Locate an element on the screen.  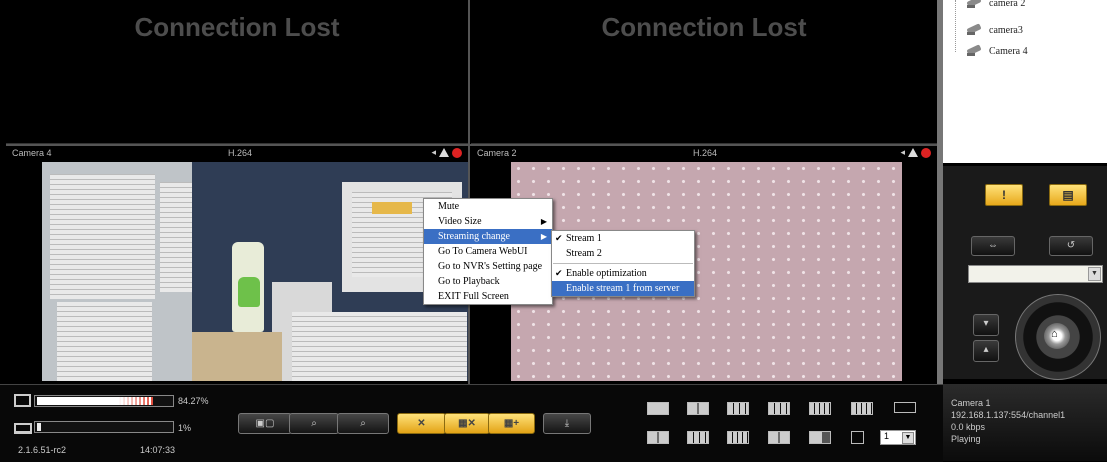
layout-5x5-icon is located at coordinates (820, 408).